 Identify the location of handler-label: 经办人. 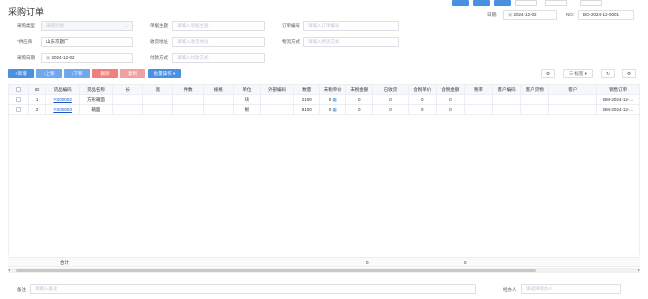
(510, 289).